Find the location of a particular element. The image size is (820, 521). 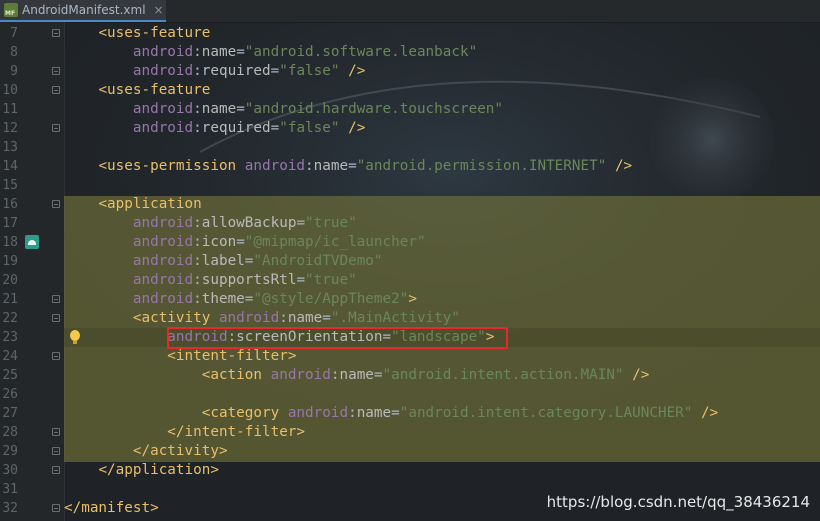

watermark: https://blog.csdn.net/qq_38436214 is located at coordinates (678, 502).